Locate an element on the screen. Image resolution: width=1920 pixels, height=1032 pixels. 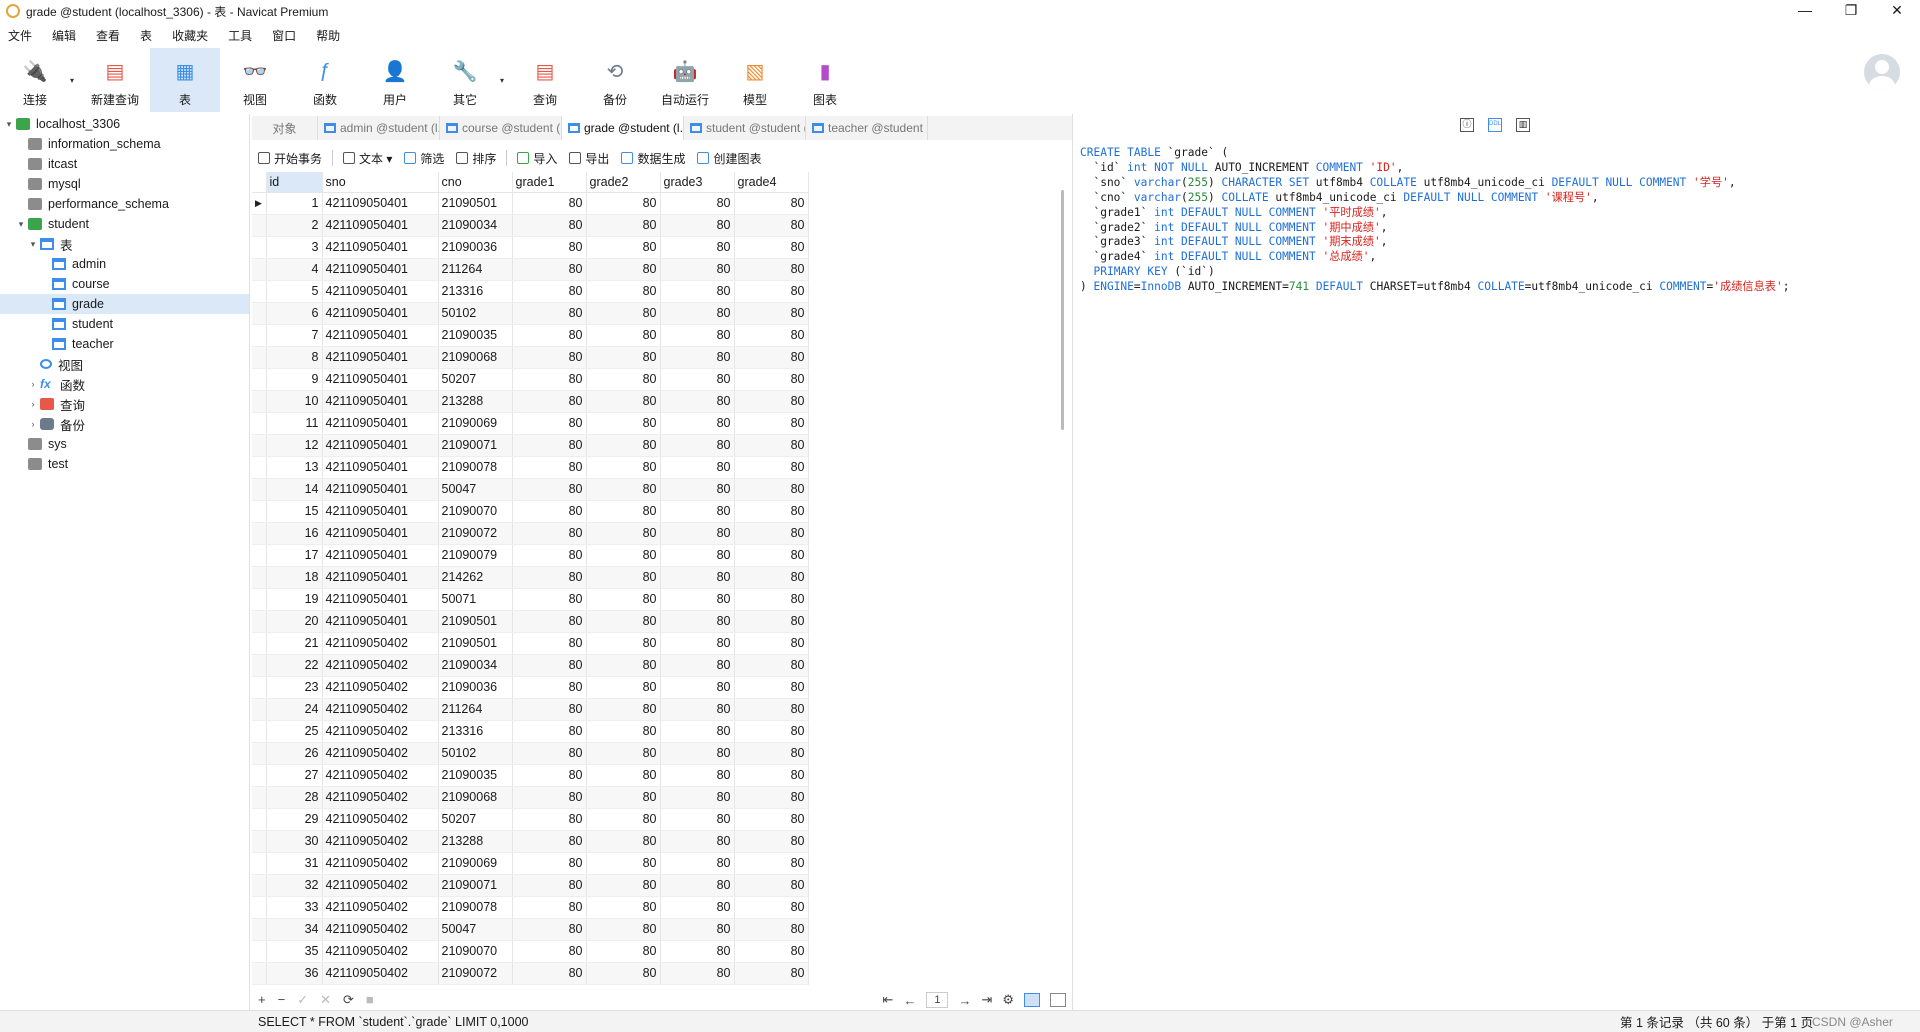
table-row: 24 421109050402 211264 80 80 80 80 is located at coordinates (530, 709).